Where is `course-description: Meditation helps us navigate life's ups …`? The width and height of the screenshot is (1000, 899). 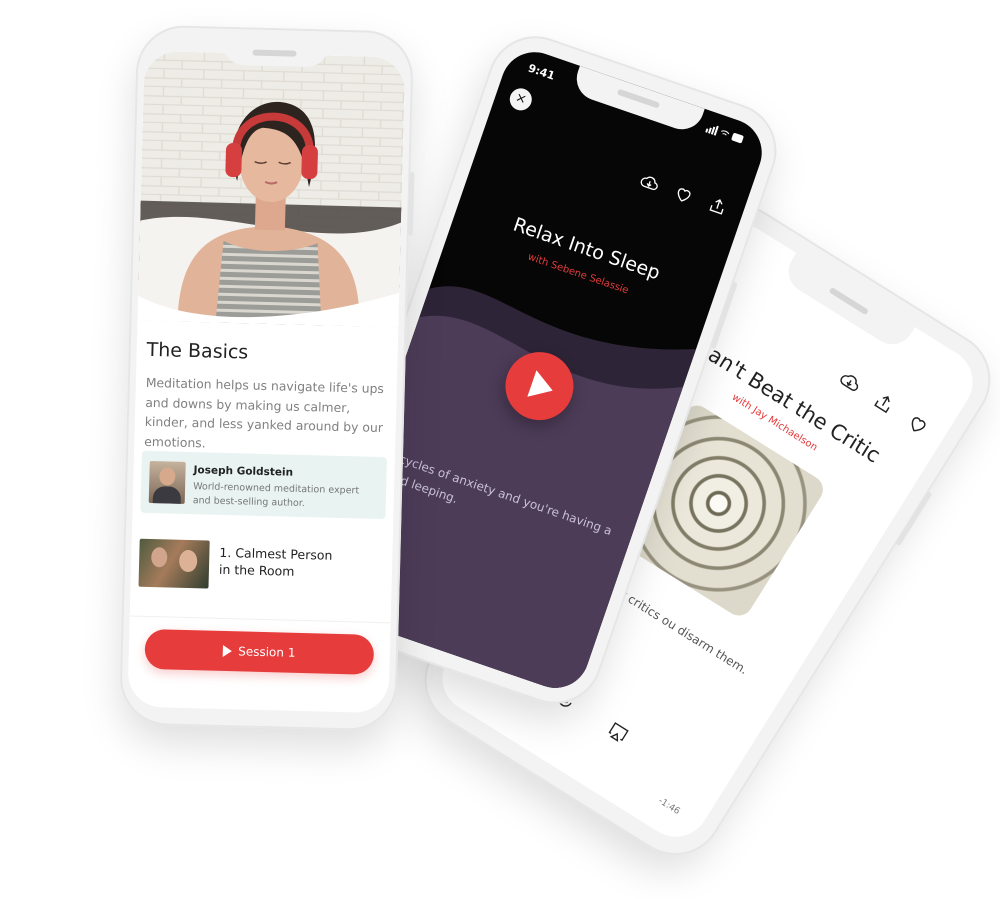 course-description: Meditation helps us navigate life's ups … is located at coordinates (264, 412).